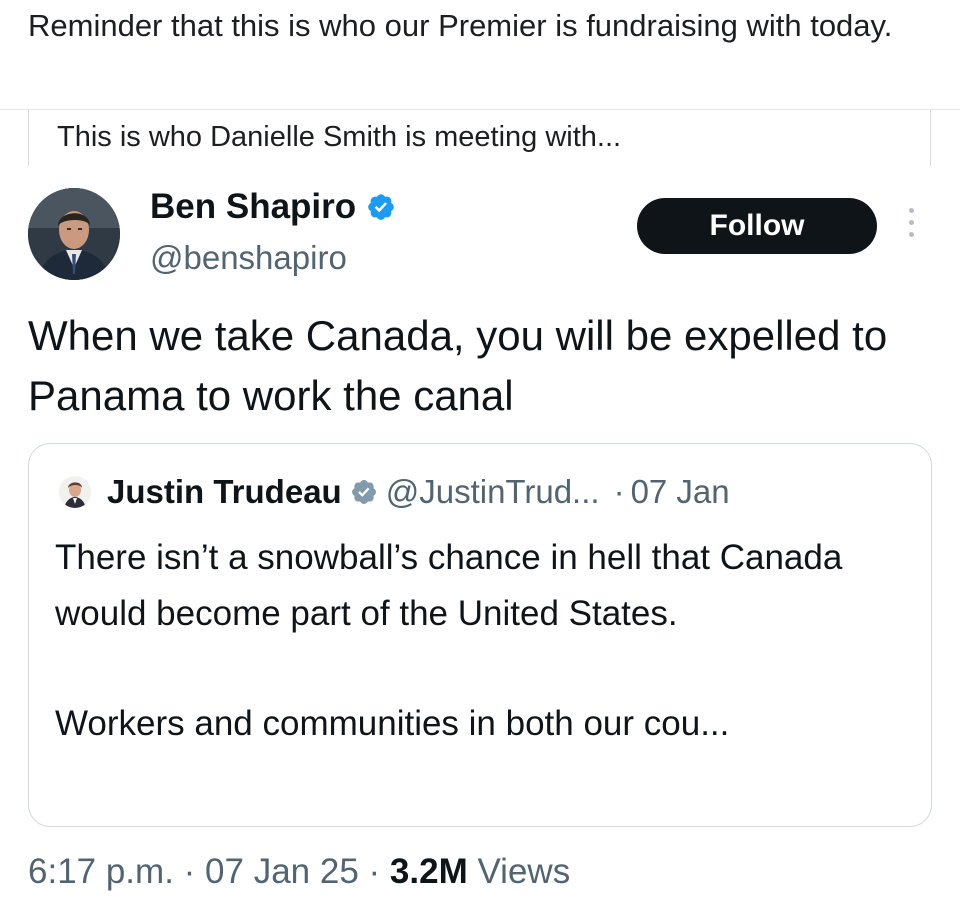 Image resolution: width=960 pixels, height=919 pixels. Describe the element at coordinates (757, 226) in the screenshot. I see `follow-button: Follow` at that location.